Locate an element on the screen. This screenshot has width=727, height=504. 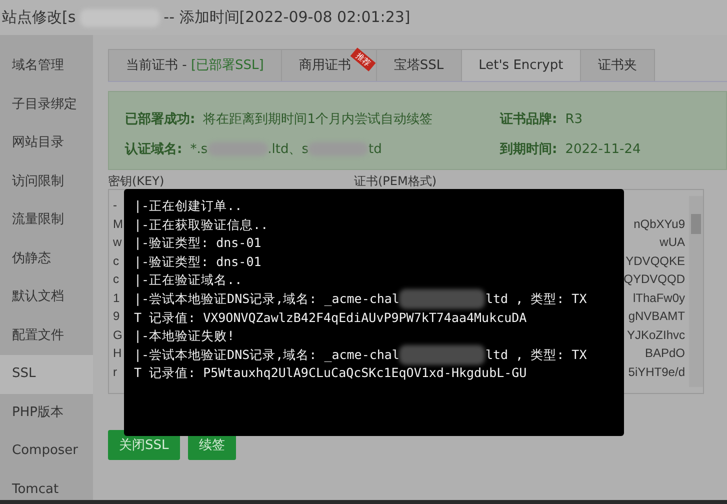
sidebar-item: Tomcat is located at coordinates (46, 487).